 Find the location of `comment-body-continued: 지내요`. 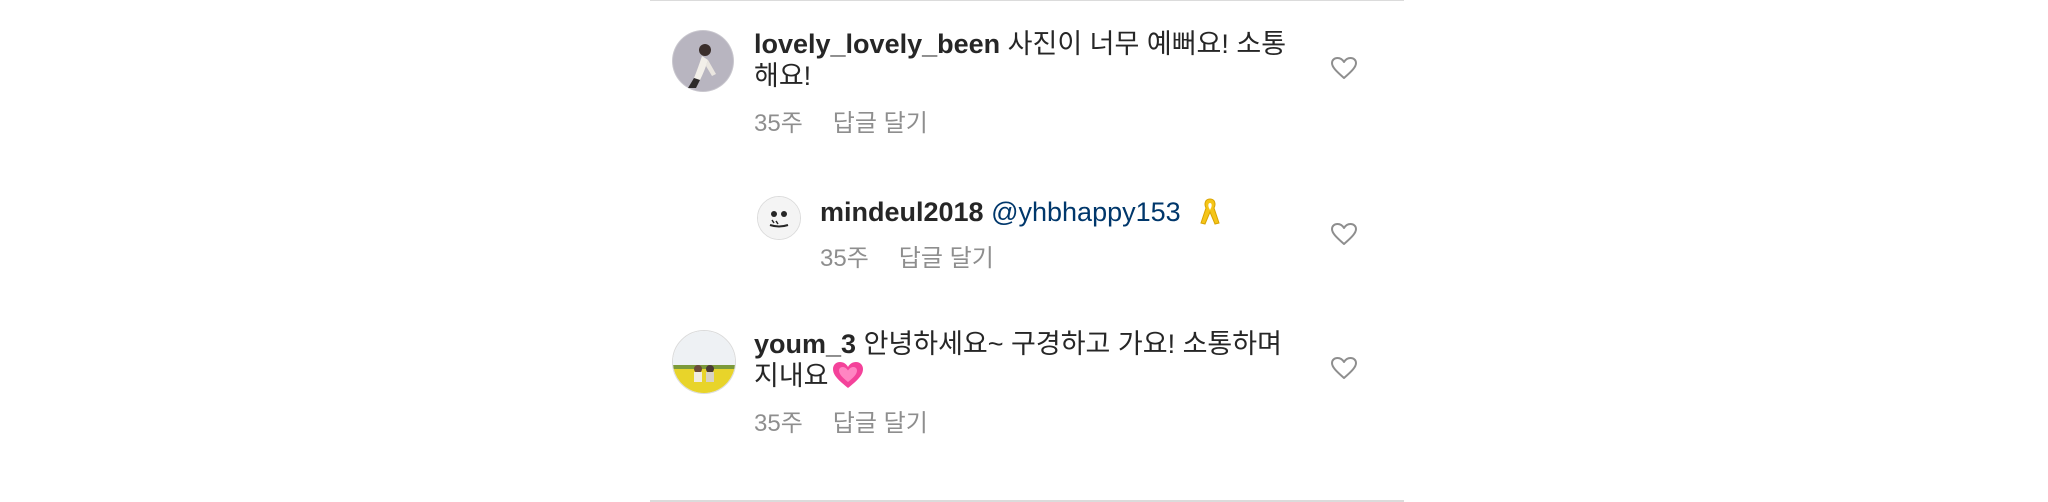

comment-body-continued: 지내요 is located at coordinates (791, 376).